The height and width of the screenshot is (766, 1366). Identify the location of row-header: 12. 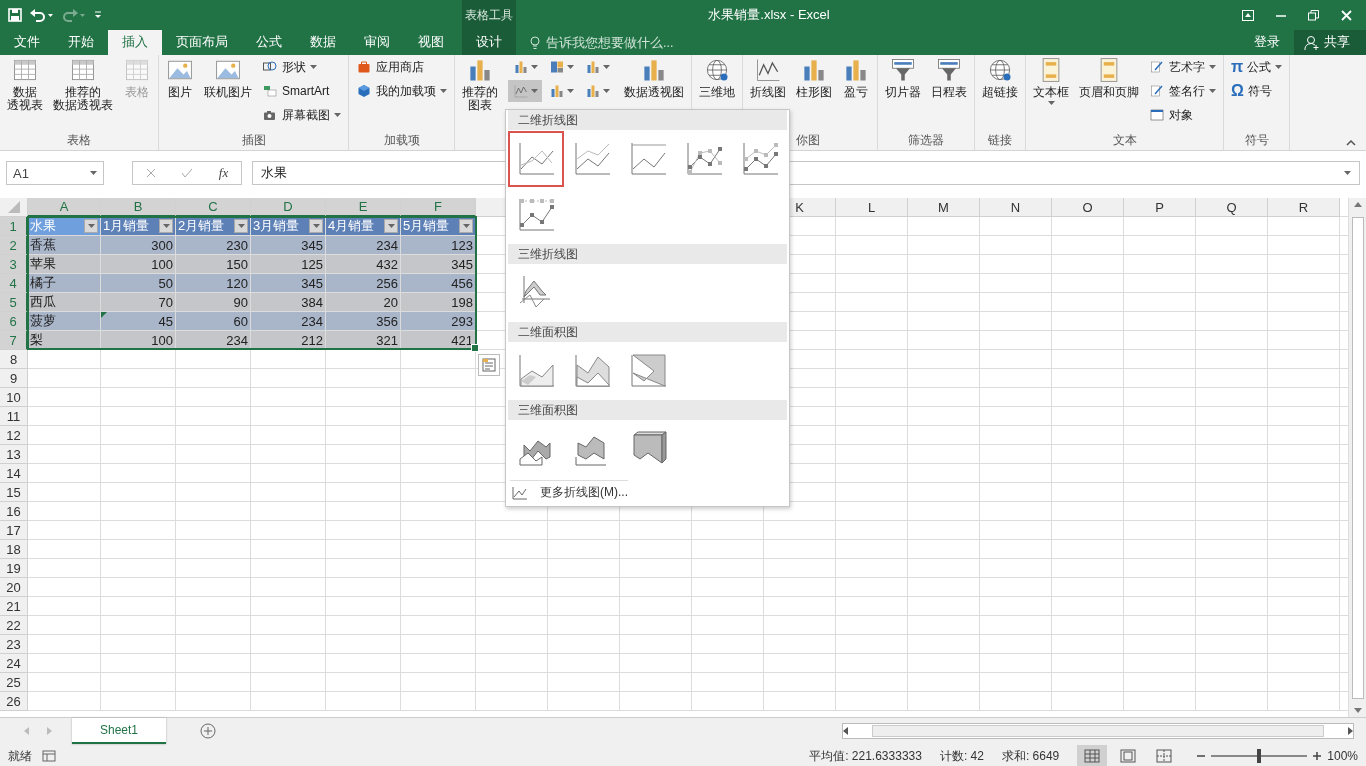
(14, 435).